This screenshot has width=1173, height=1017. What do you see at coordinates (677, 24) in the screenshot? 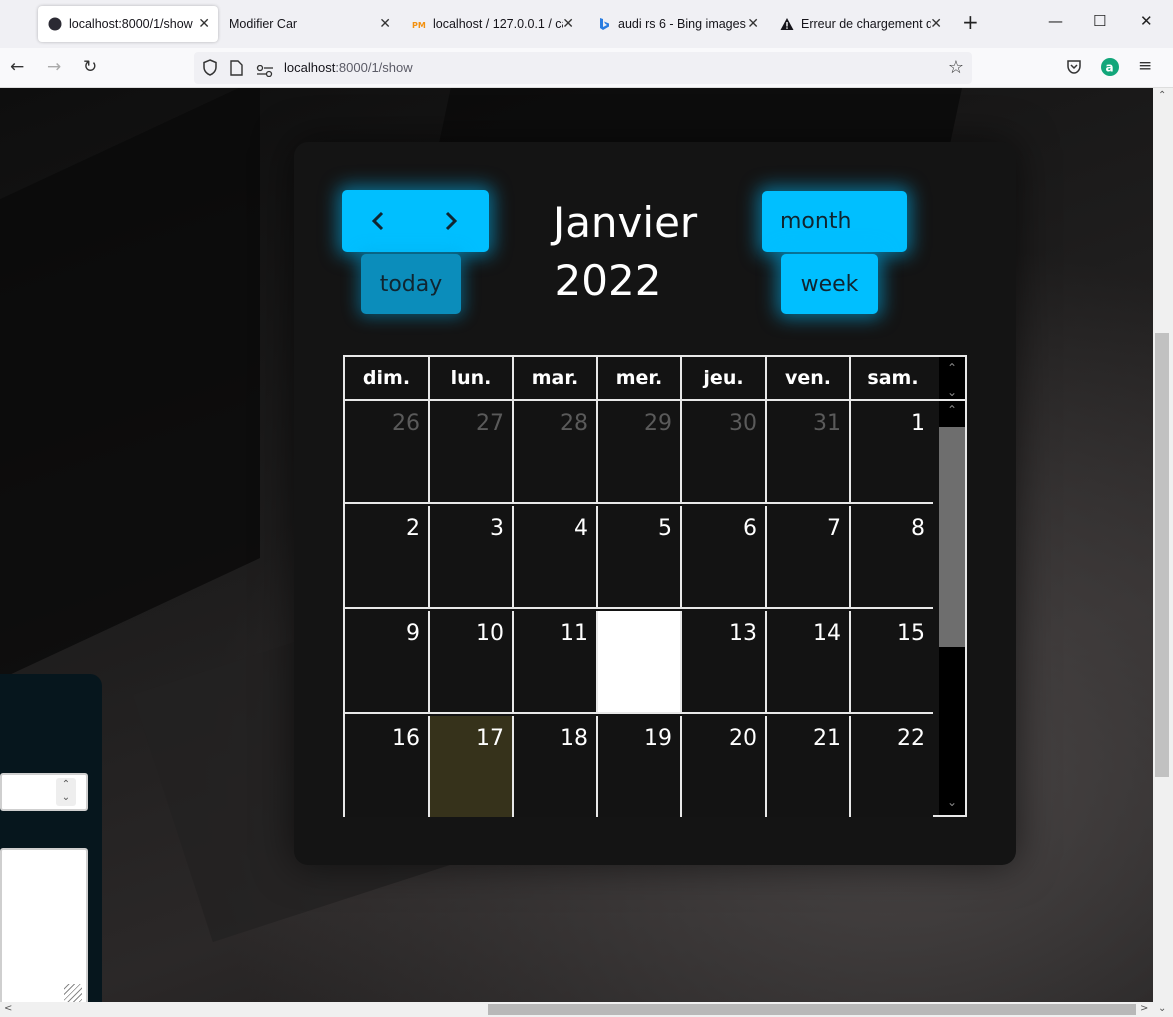
I see `tab-bing-images: audi rs 6 - Bing images ✕` at bounding box center [677, 24].